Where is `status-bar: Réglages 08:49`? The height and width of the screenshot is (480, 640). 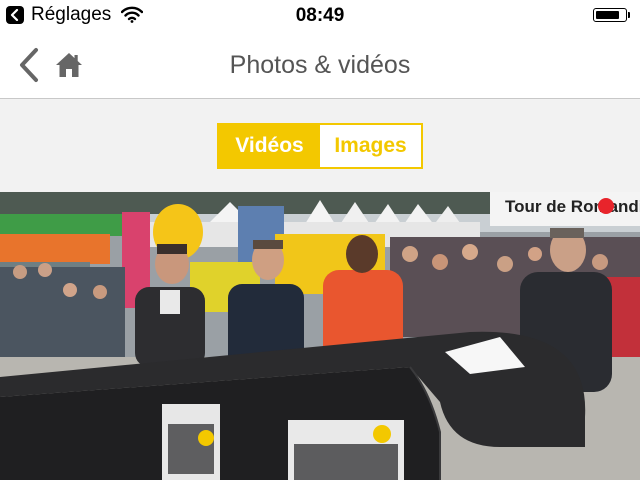 status-bar: Réglages 08:49 is located at coordinates (320, 16).